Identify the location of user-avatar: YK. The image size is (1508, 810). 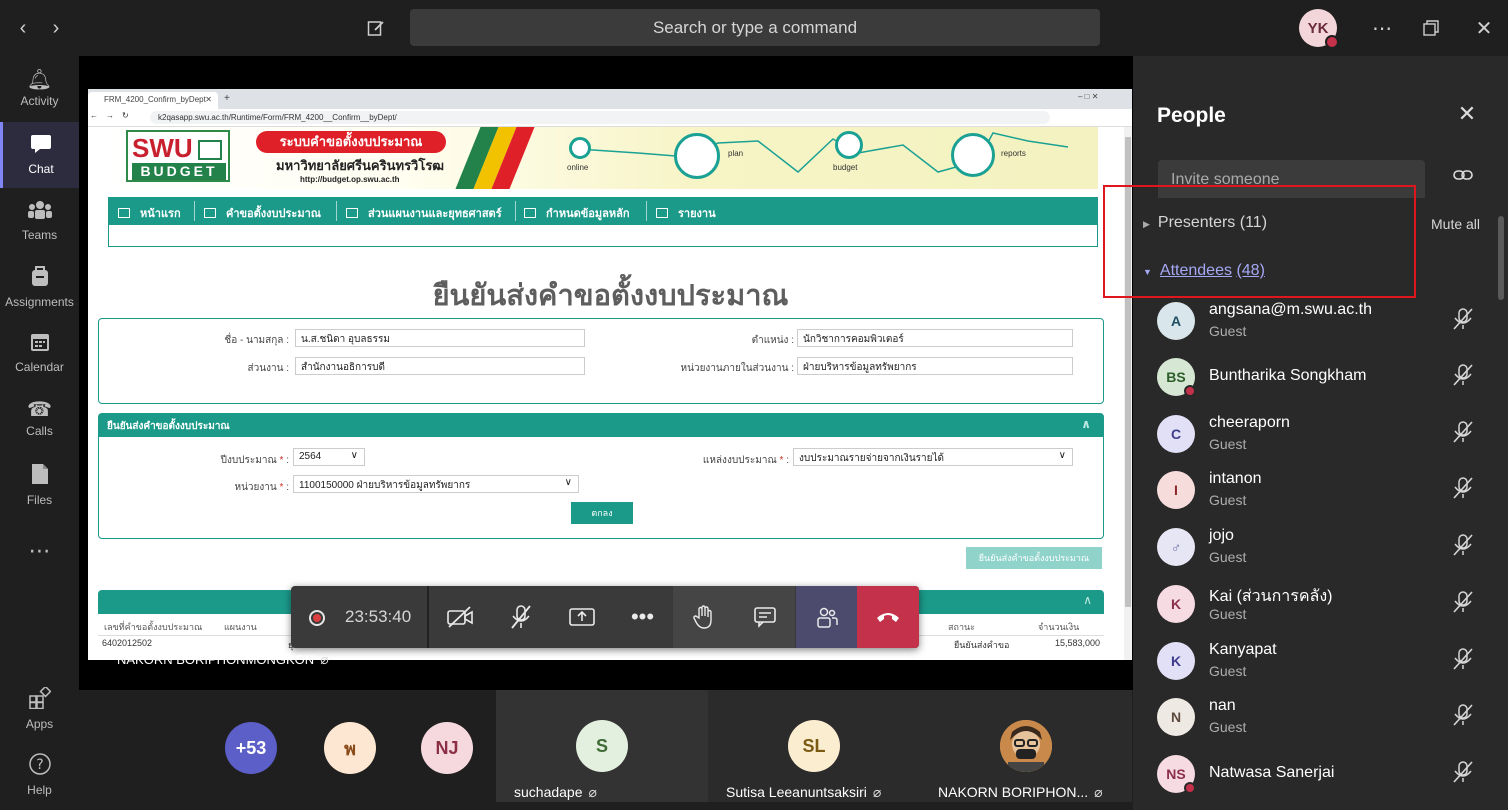
(1319, 29).